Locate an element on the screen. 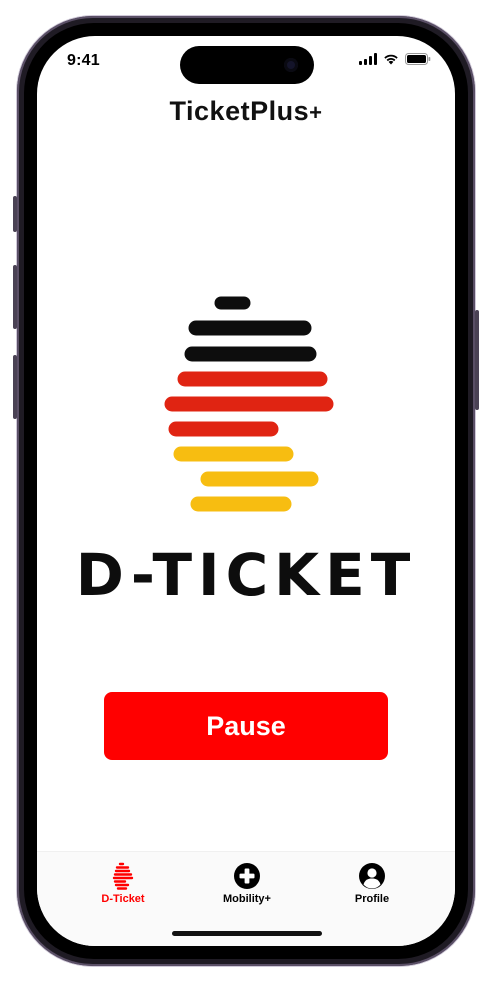 The width and height of the screenshot is (489, 987). tab-d-ticket: D-Ticket is located at coordinates (123, 883).